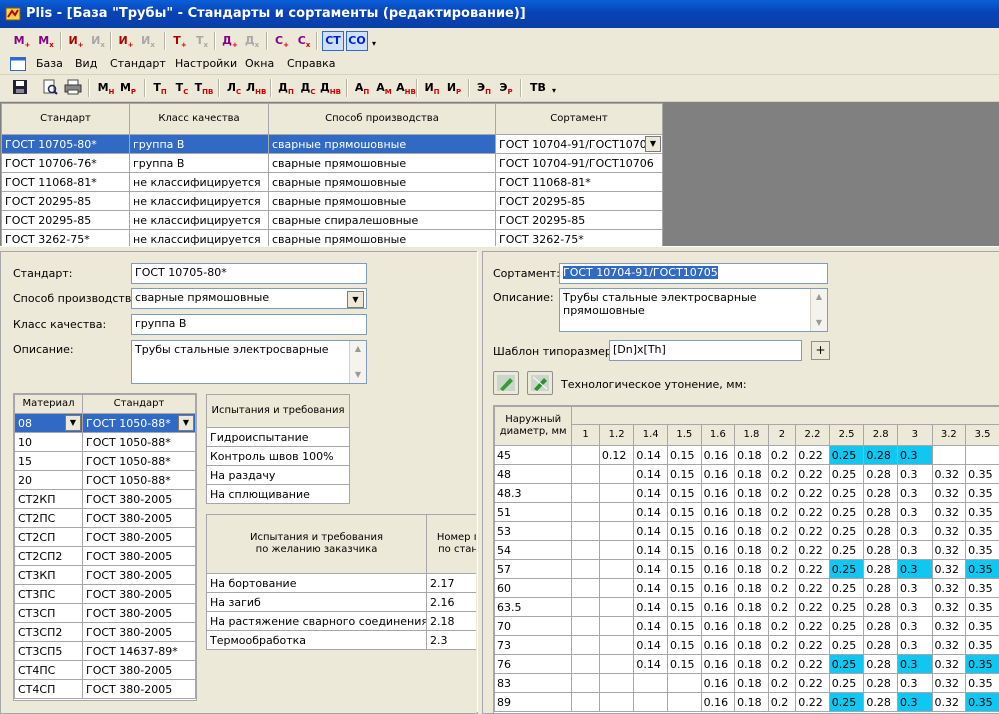 This screenshot has width=999, height=714. What do you see at coordinates (982, 645) in the screenshot?
I see `thinning-cell: 0.35` at bounding box center [982, 645].